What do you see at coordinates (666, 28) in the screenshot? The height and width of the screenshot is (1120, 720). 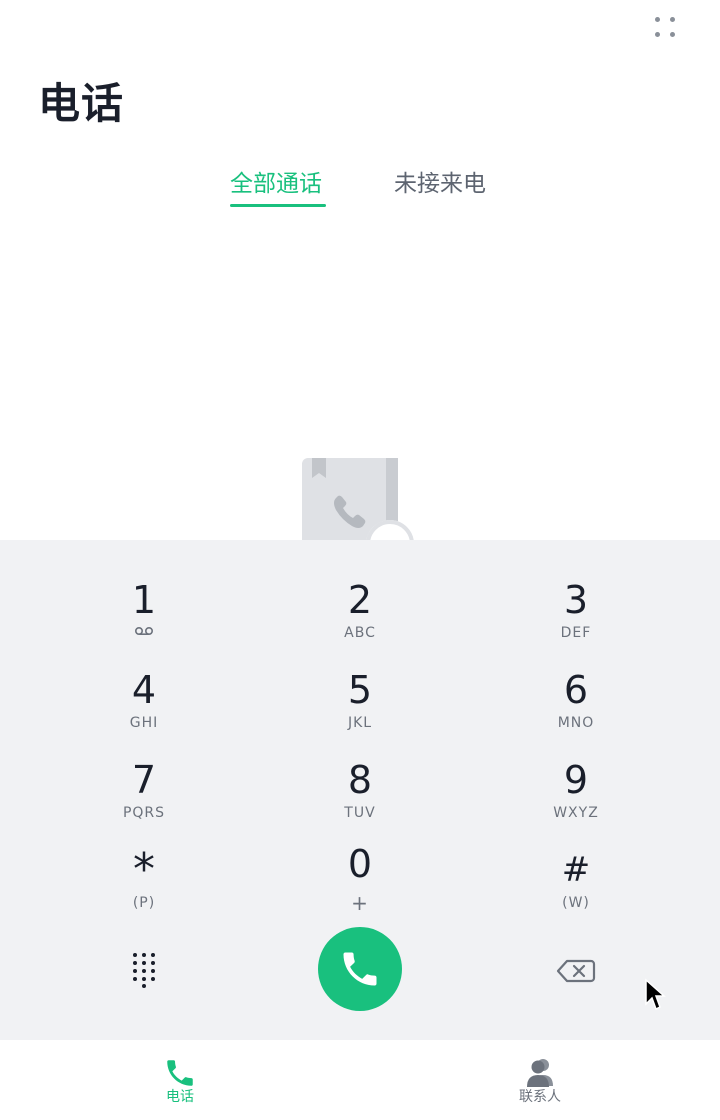 I see `more-options-button` at bounding box center [666, 28].